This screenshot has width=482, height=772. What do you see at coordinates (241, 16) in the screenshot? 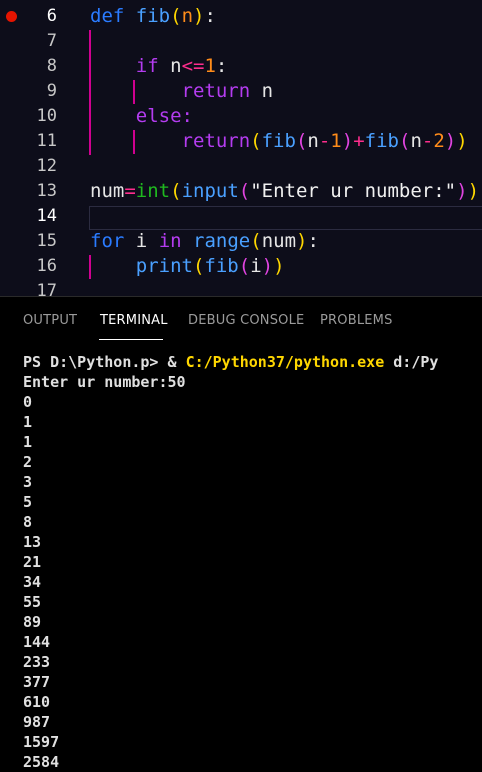
I see `code-line-6: 6 def fib(n):` at bounding box center [241, 16].